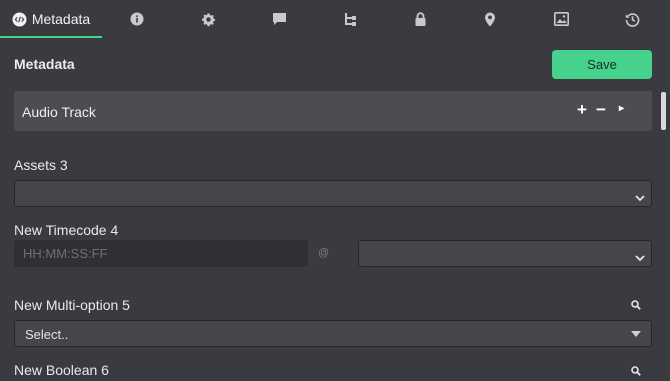 This screenshot has width=670, height=381. I want to click on tab-images, so click(561, 19).